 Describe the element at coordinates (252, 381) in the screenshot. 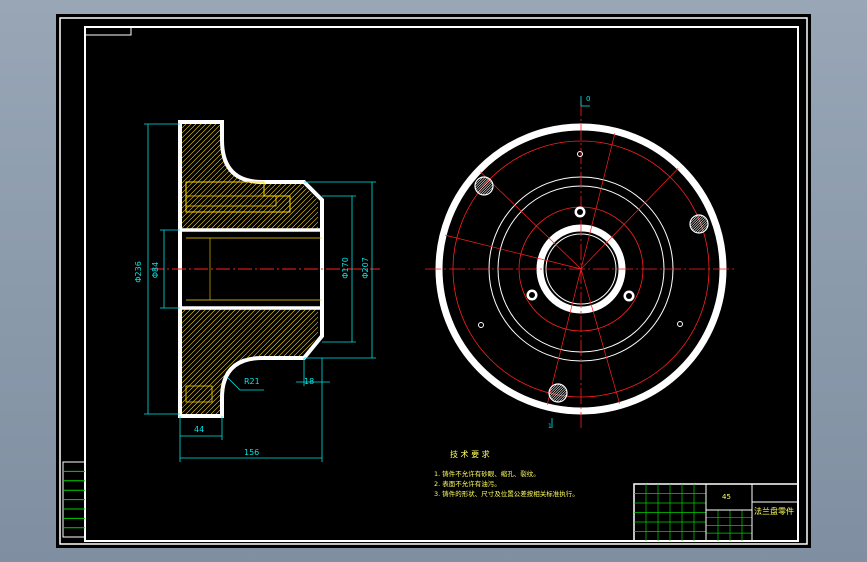

I see `dim-radius: R21` at that location.